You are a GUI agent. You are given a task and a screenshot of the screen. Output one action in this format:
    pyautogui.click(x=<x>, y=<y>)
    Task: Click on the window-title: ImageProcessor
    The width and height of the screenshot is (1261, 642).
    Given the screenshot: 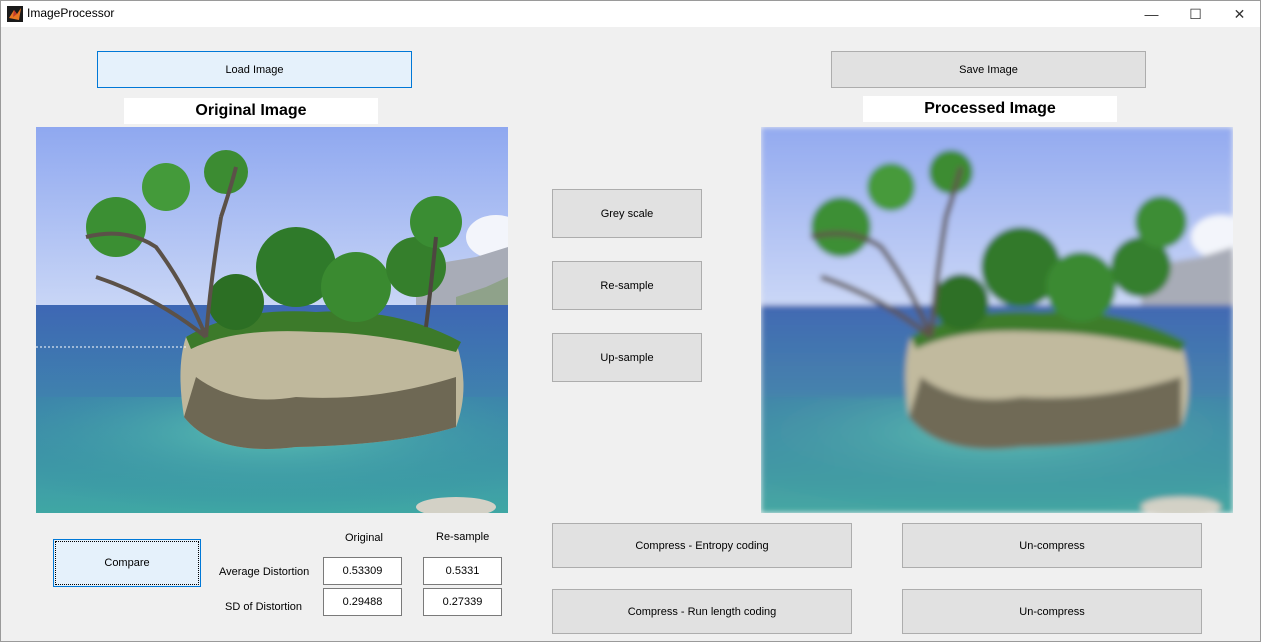 What is the action you would take?
    pyautogui.click(x=71, y=13)
    